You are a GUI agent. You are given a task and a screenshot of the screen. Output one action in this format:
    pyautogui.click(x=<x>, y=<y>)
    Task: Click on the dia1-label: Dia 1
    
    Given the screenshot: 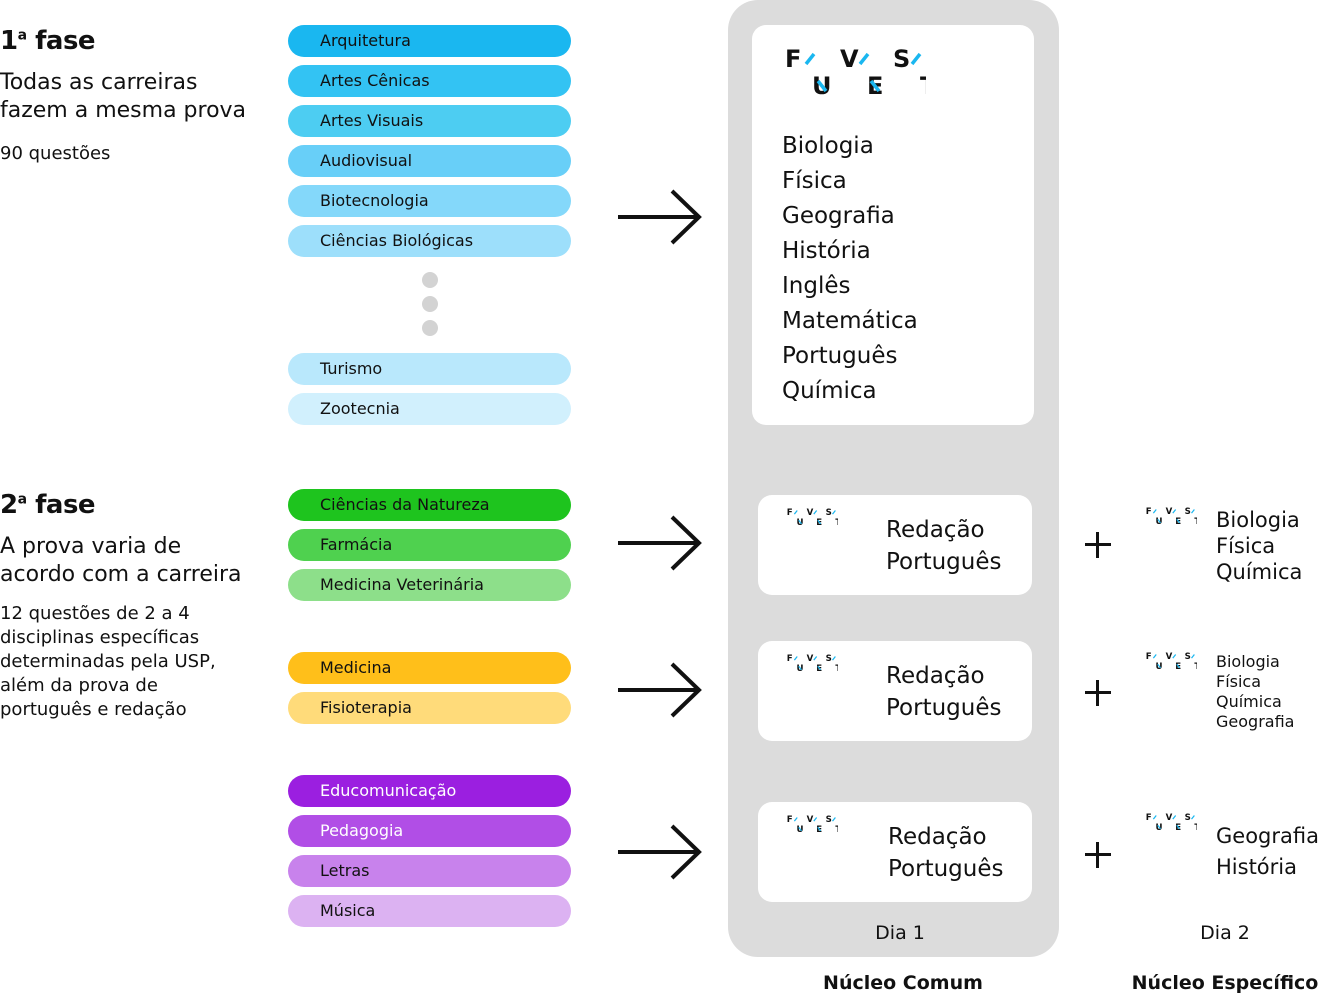 What is the action you would take?
    pyautogui.click(x=900, y=933)
    